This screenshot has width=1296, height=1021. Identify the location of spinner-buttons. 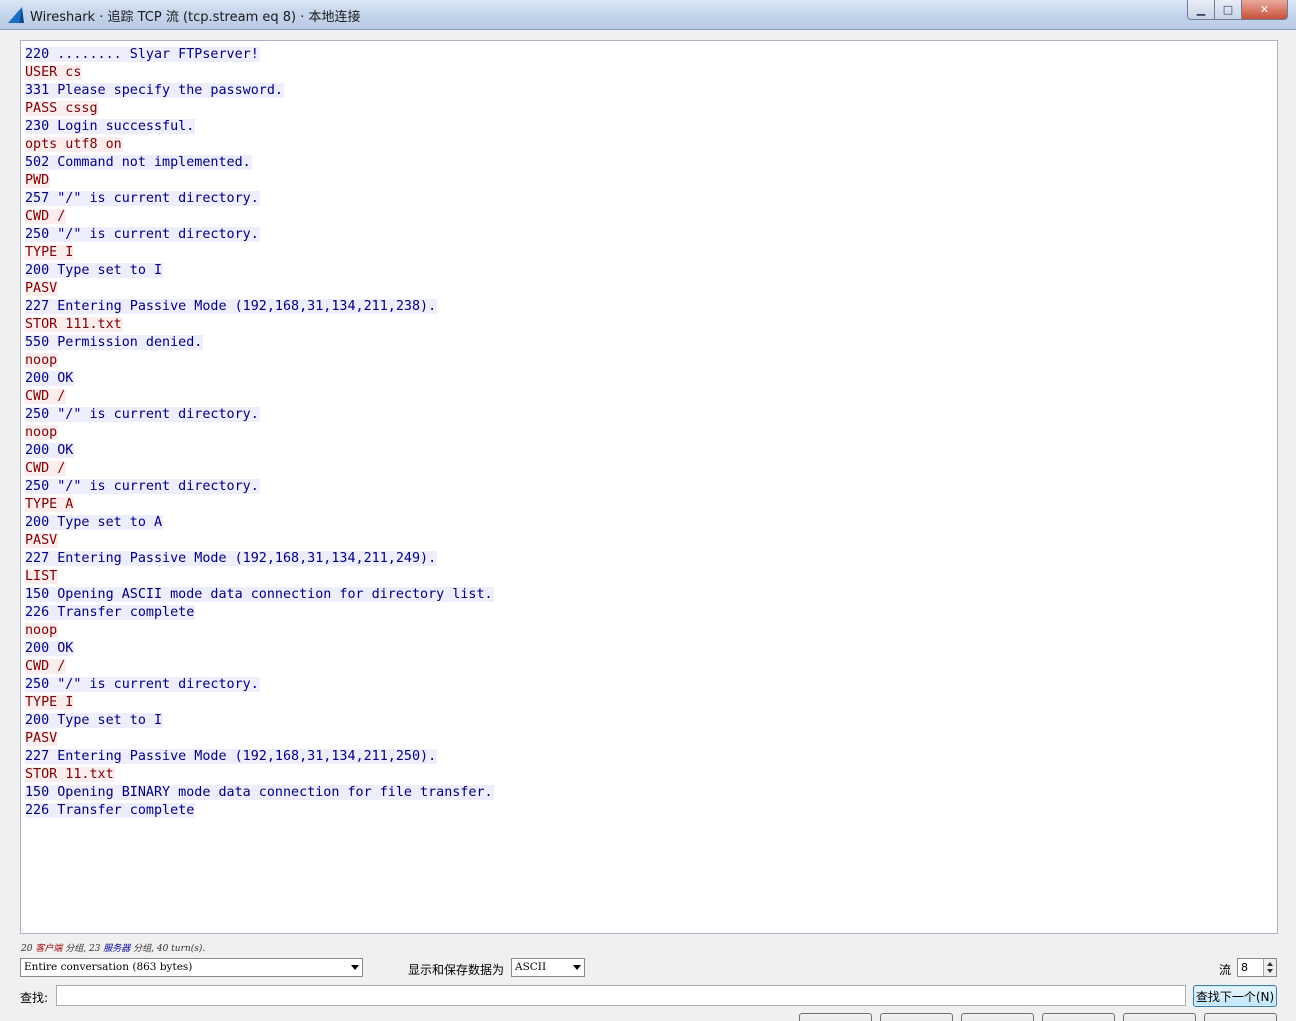
(1269, 967).